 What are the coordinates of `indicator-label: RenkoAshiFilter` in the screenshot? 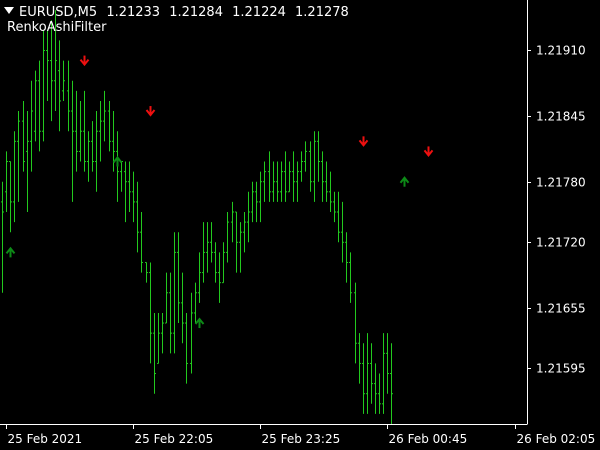 It's located at (57, 27).